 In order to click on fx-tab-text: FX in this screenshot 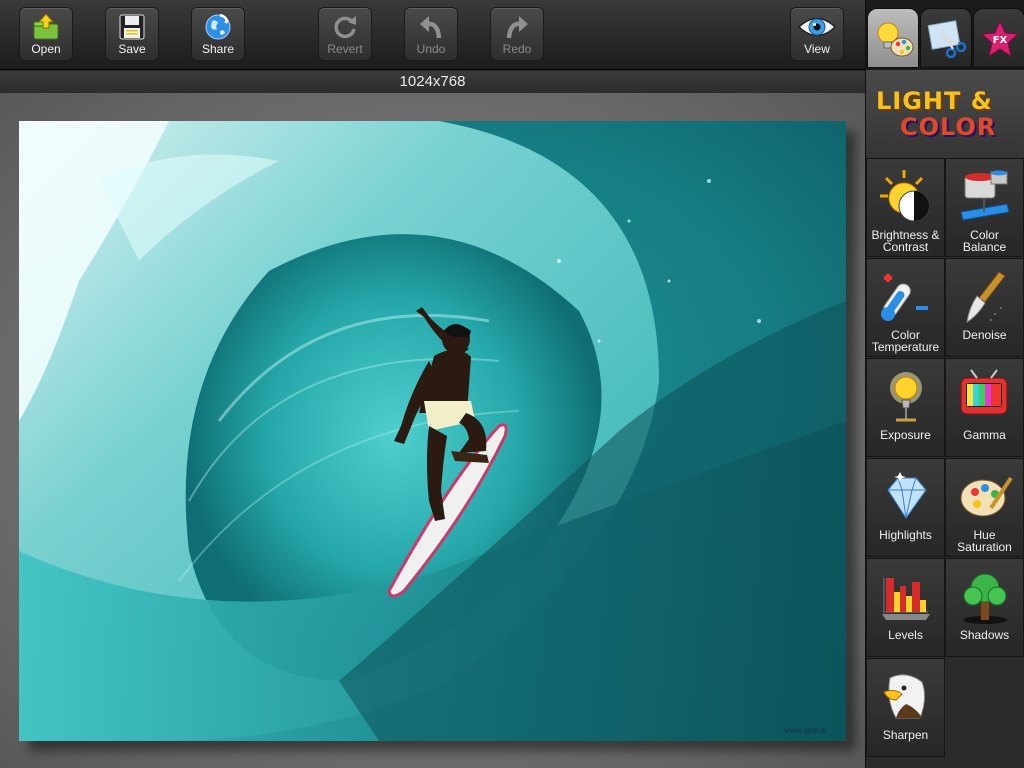, I will do `click(1000, 40)`.